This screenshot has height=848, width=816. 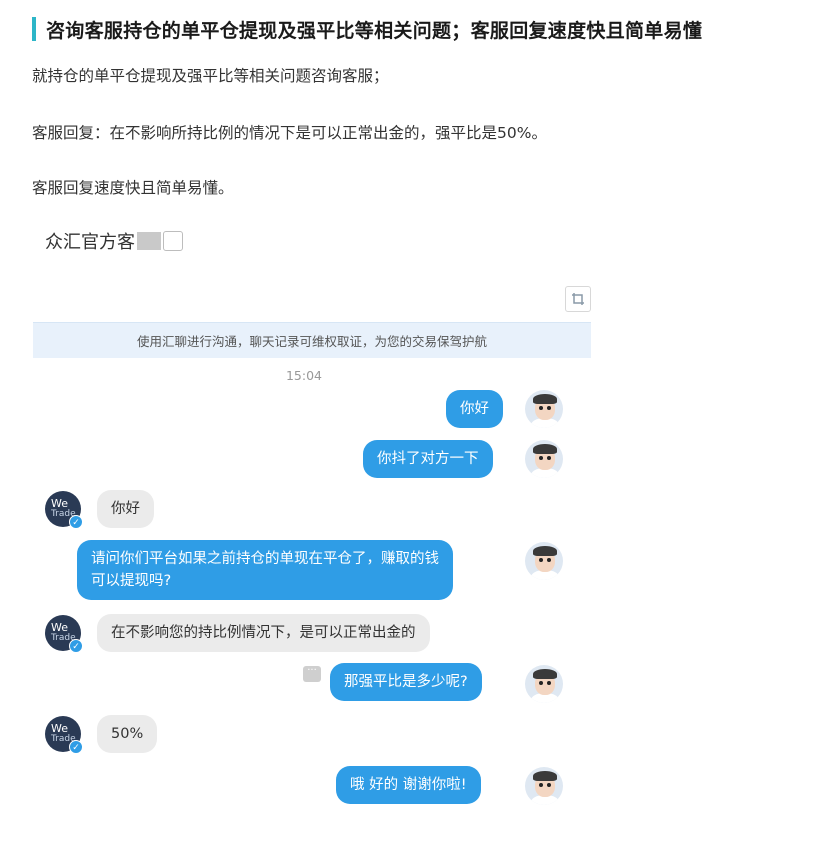 What do you see at coordinates (90, 242) in the screenshot?
I see `contact-name: 众汇官方客` at bounding box center [90, 242].